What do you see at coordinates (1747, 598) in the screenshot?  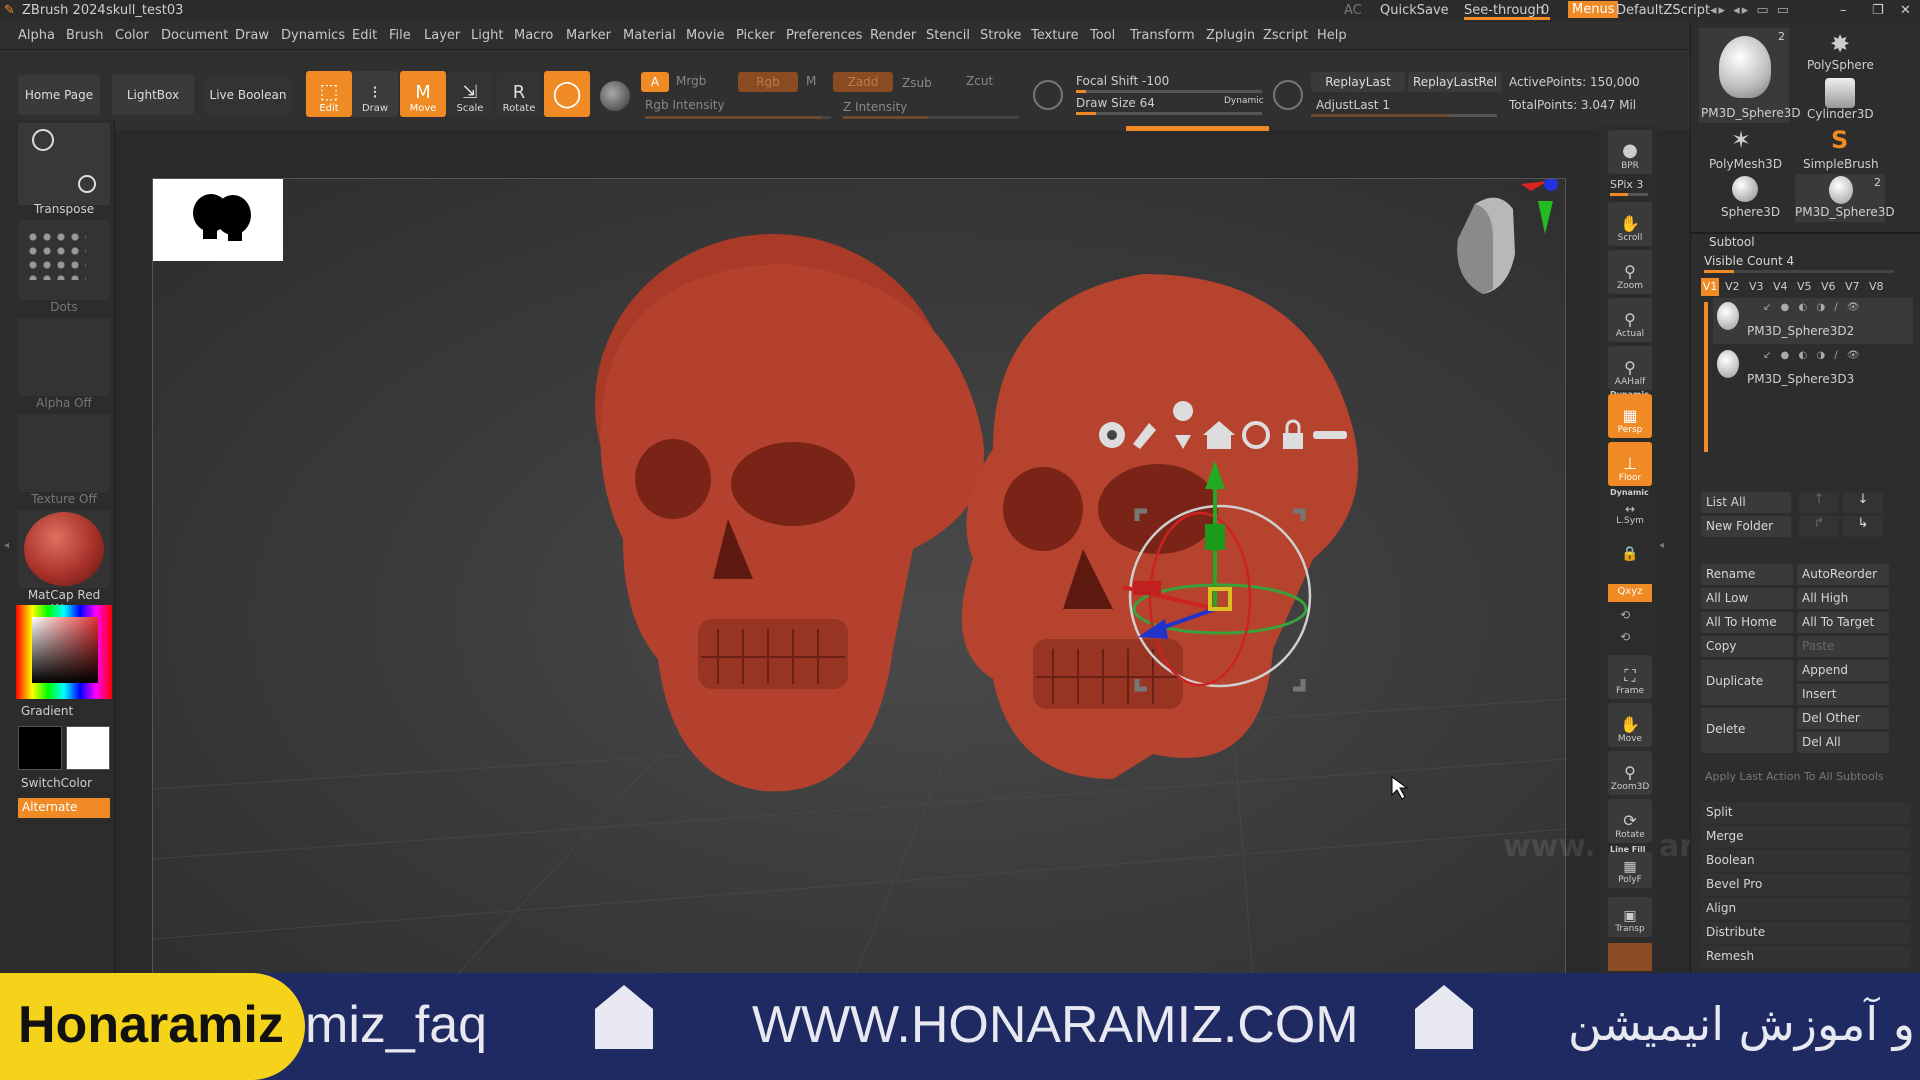 I see `all-low-button: All Low` at bounding box center [1747, 598].